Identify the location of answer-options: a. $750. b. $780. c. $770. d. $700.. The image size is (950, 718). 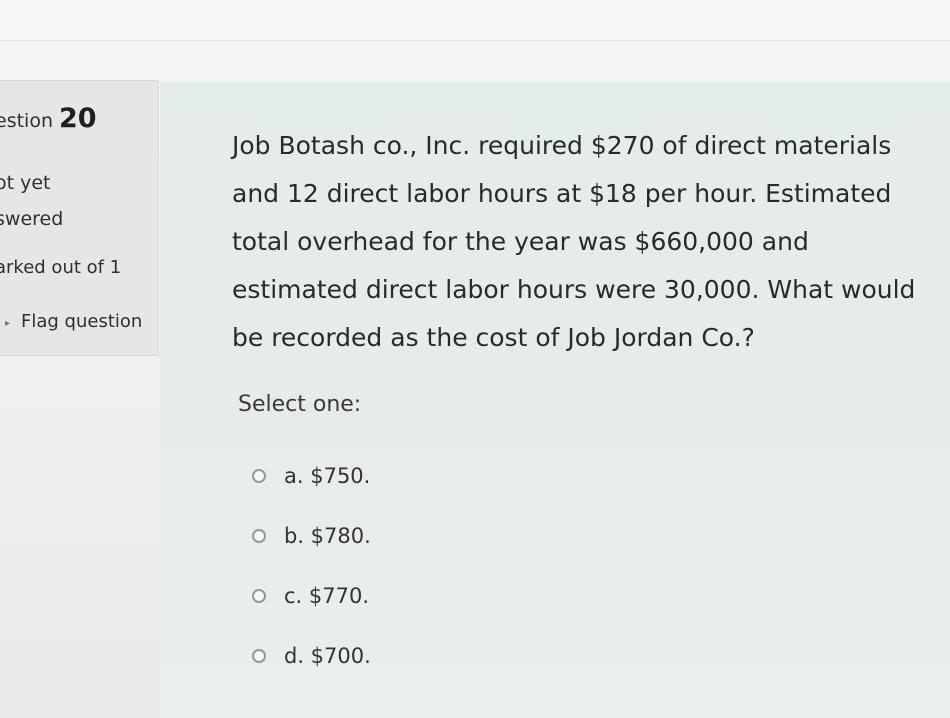
(311, 566).